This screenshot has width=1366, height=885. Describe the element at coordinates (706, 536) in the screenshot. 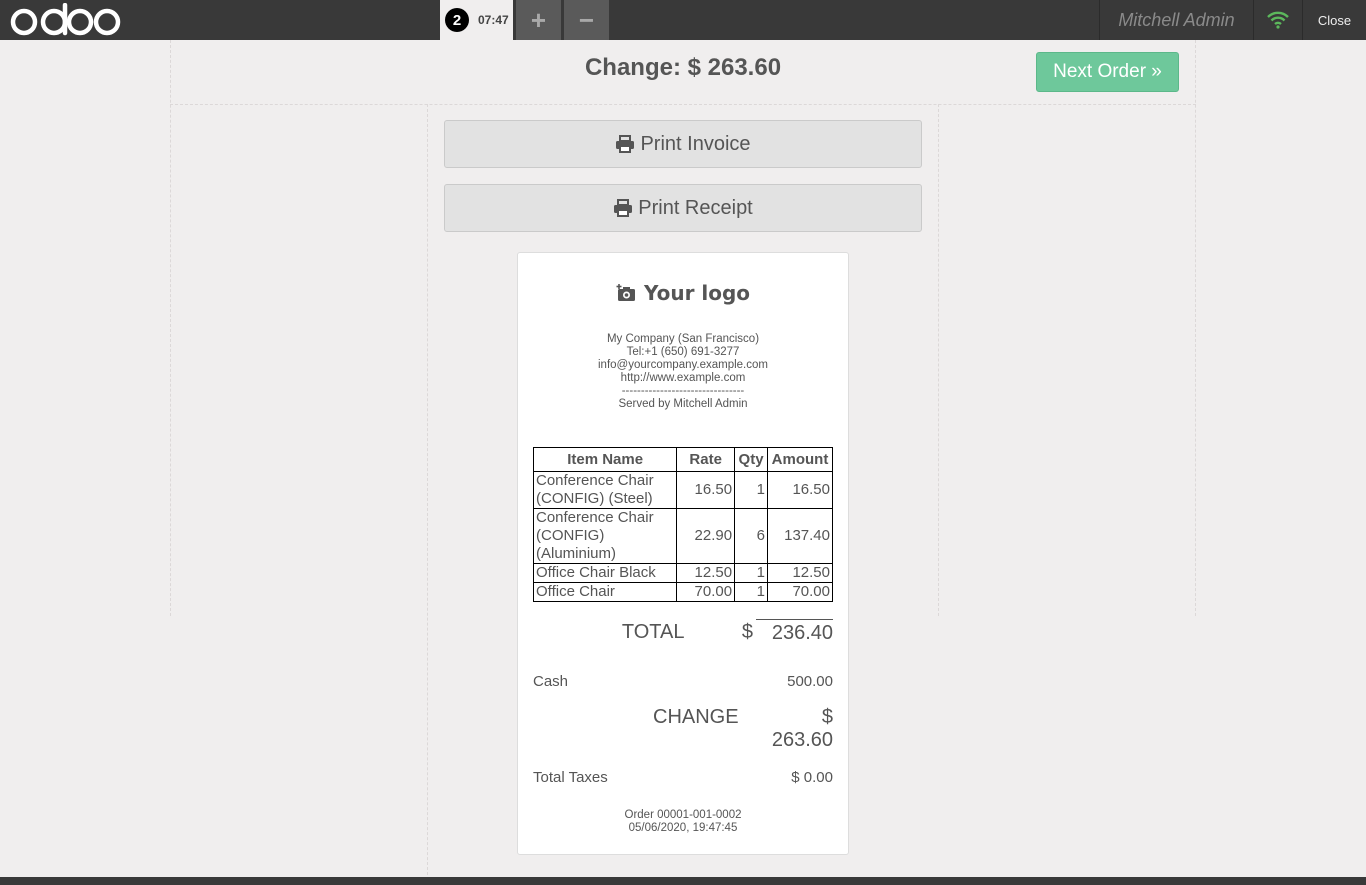

I see `item-rate: 22.90` at that location.